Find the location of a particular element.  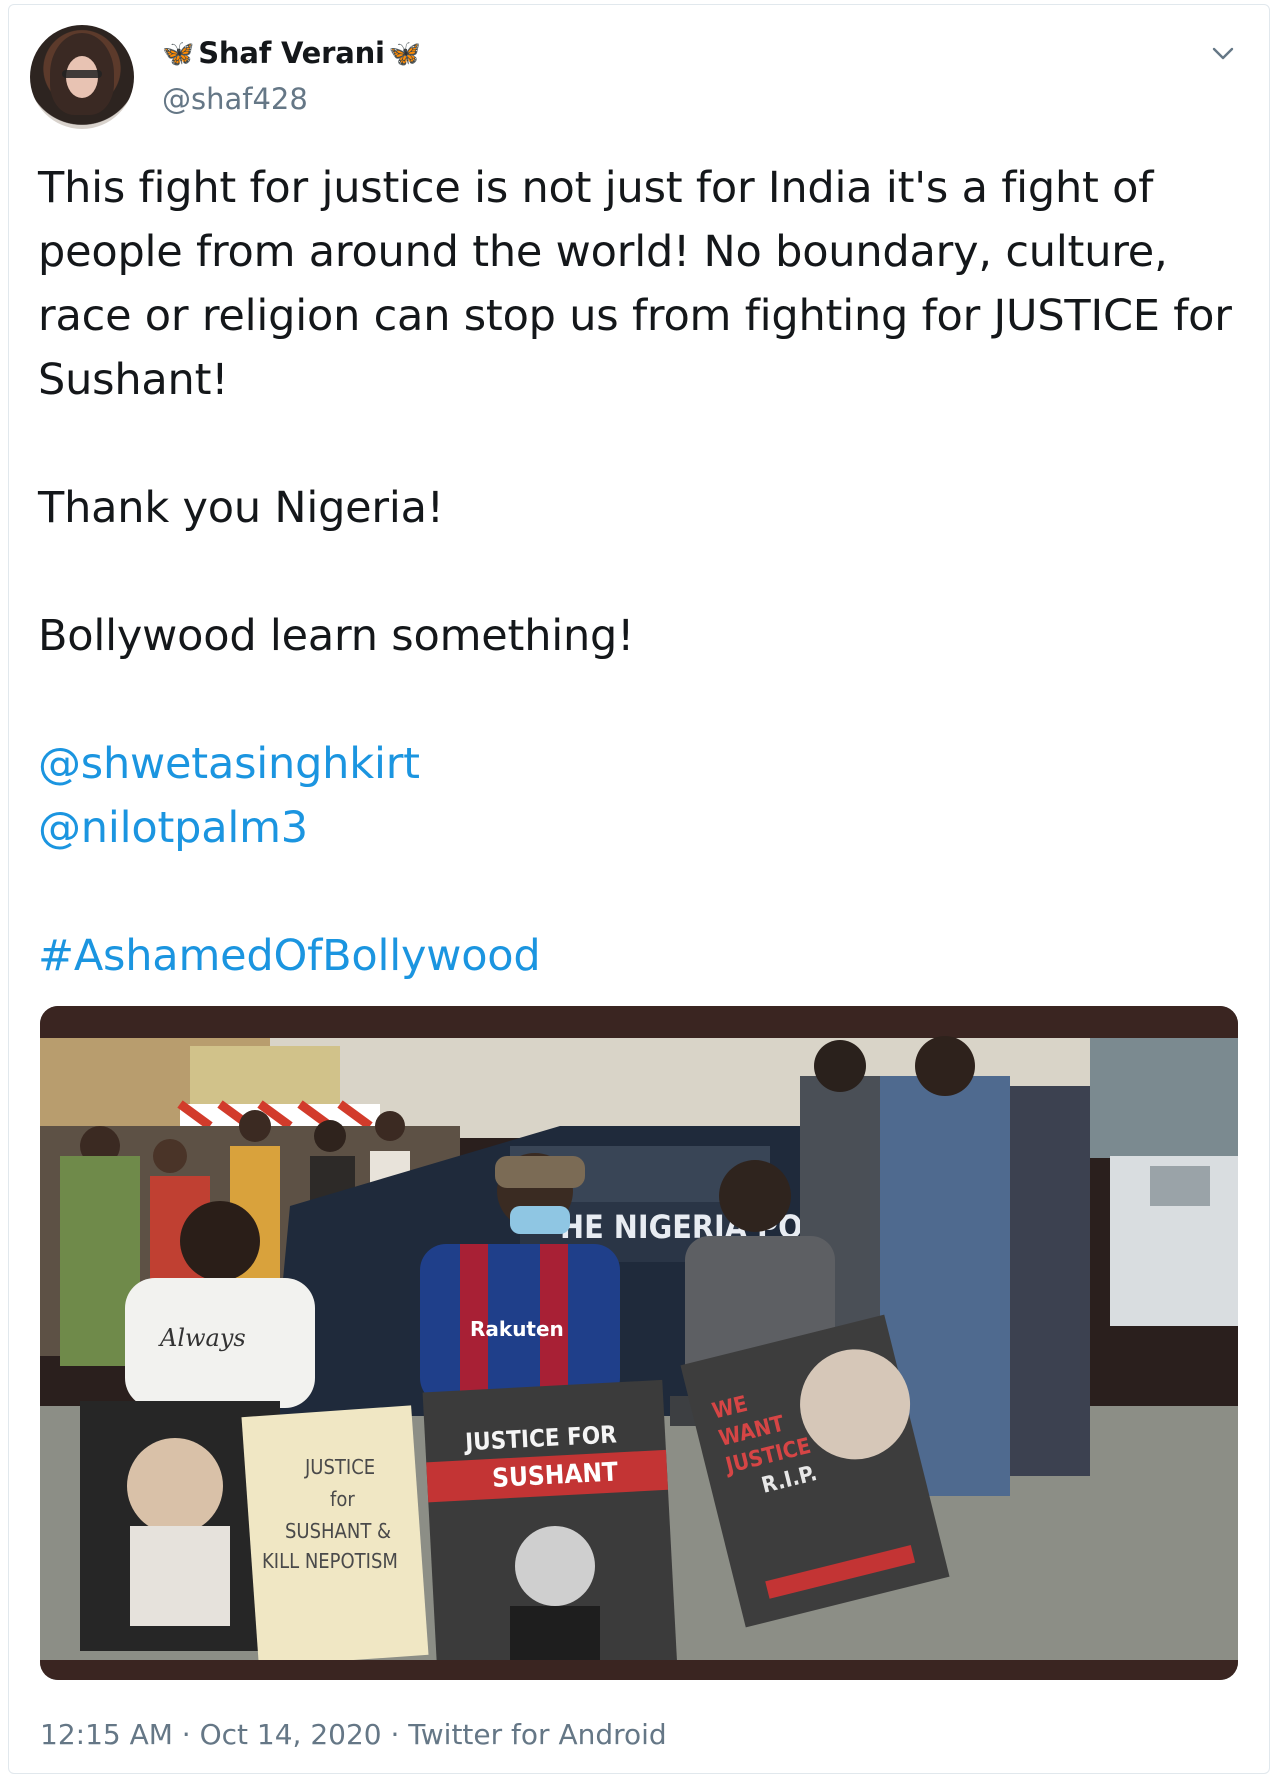

hashtag-link: #AshamedOfBollywood is located at coordinates (643, 956).